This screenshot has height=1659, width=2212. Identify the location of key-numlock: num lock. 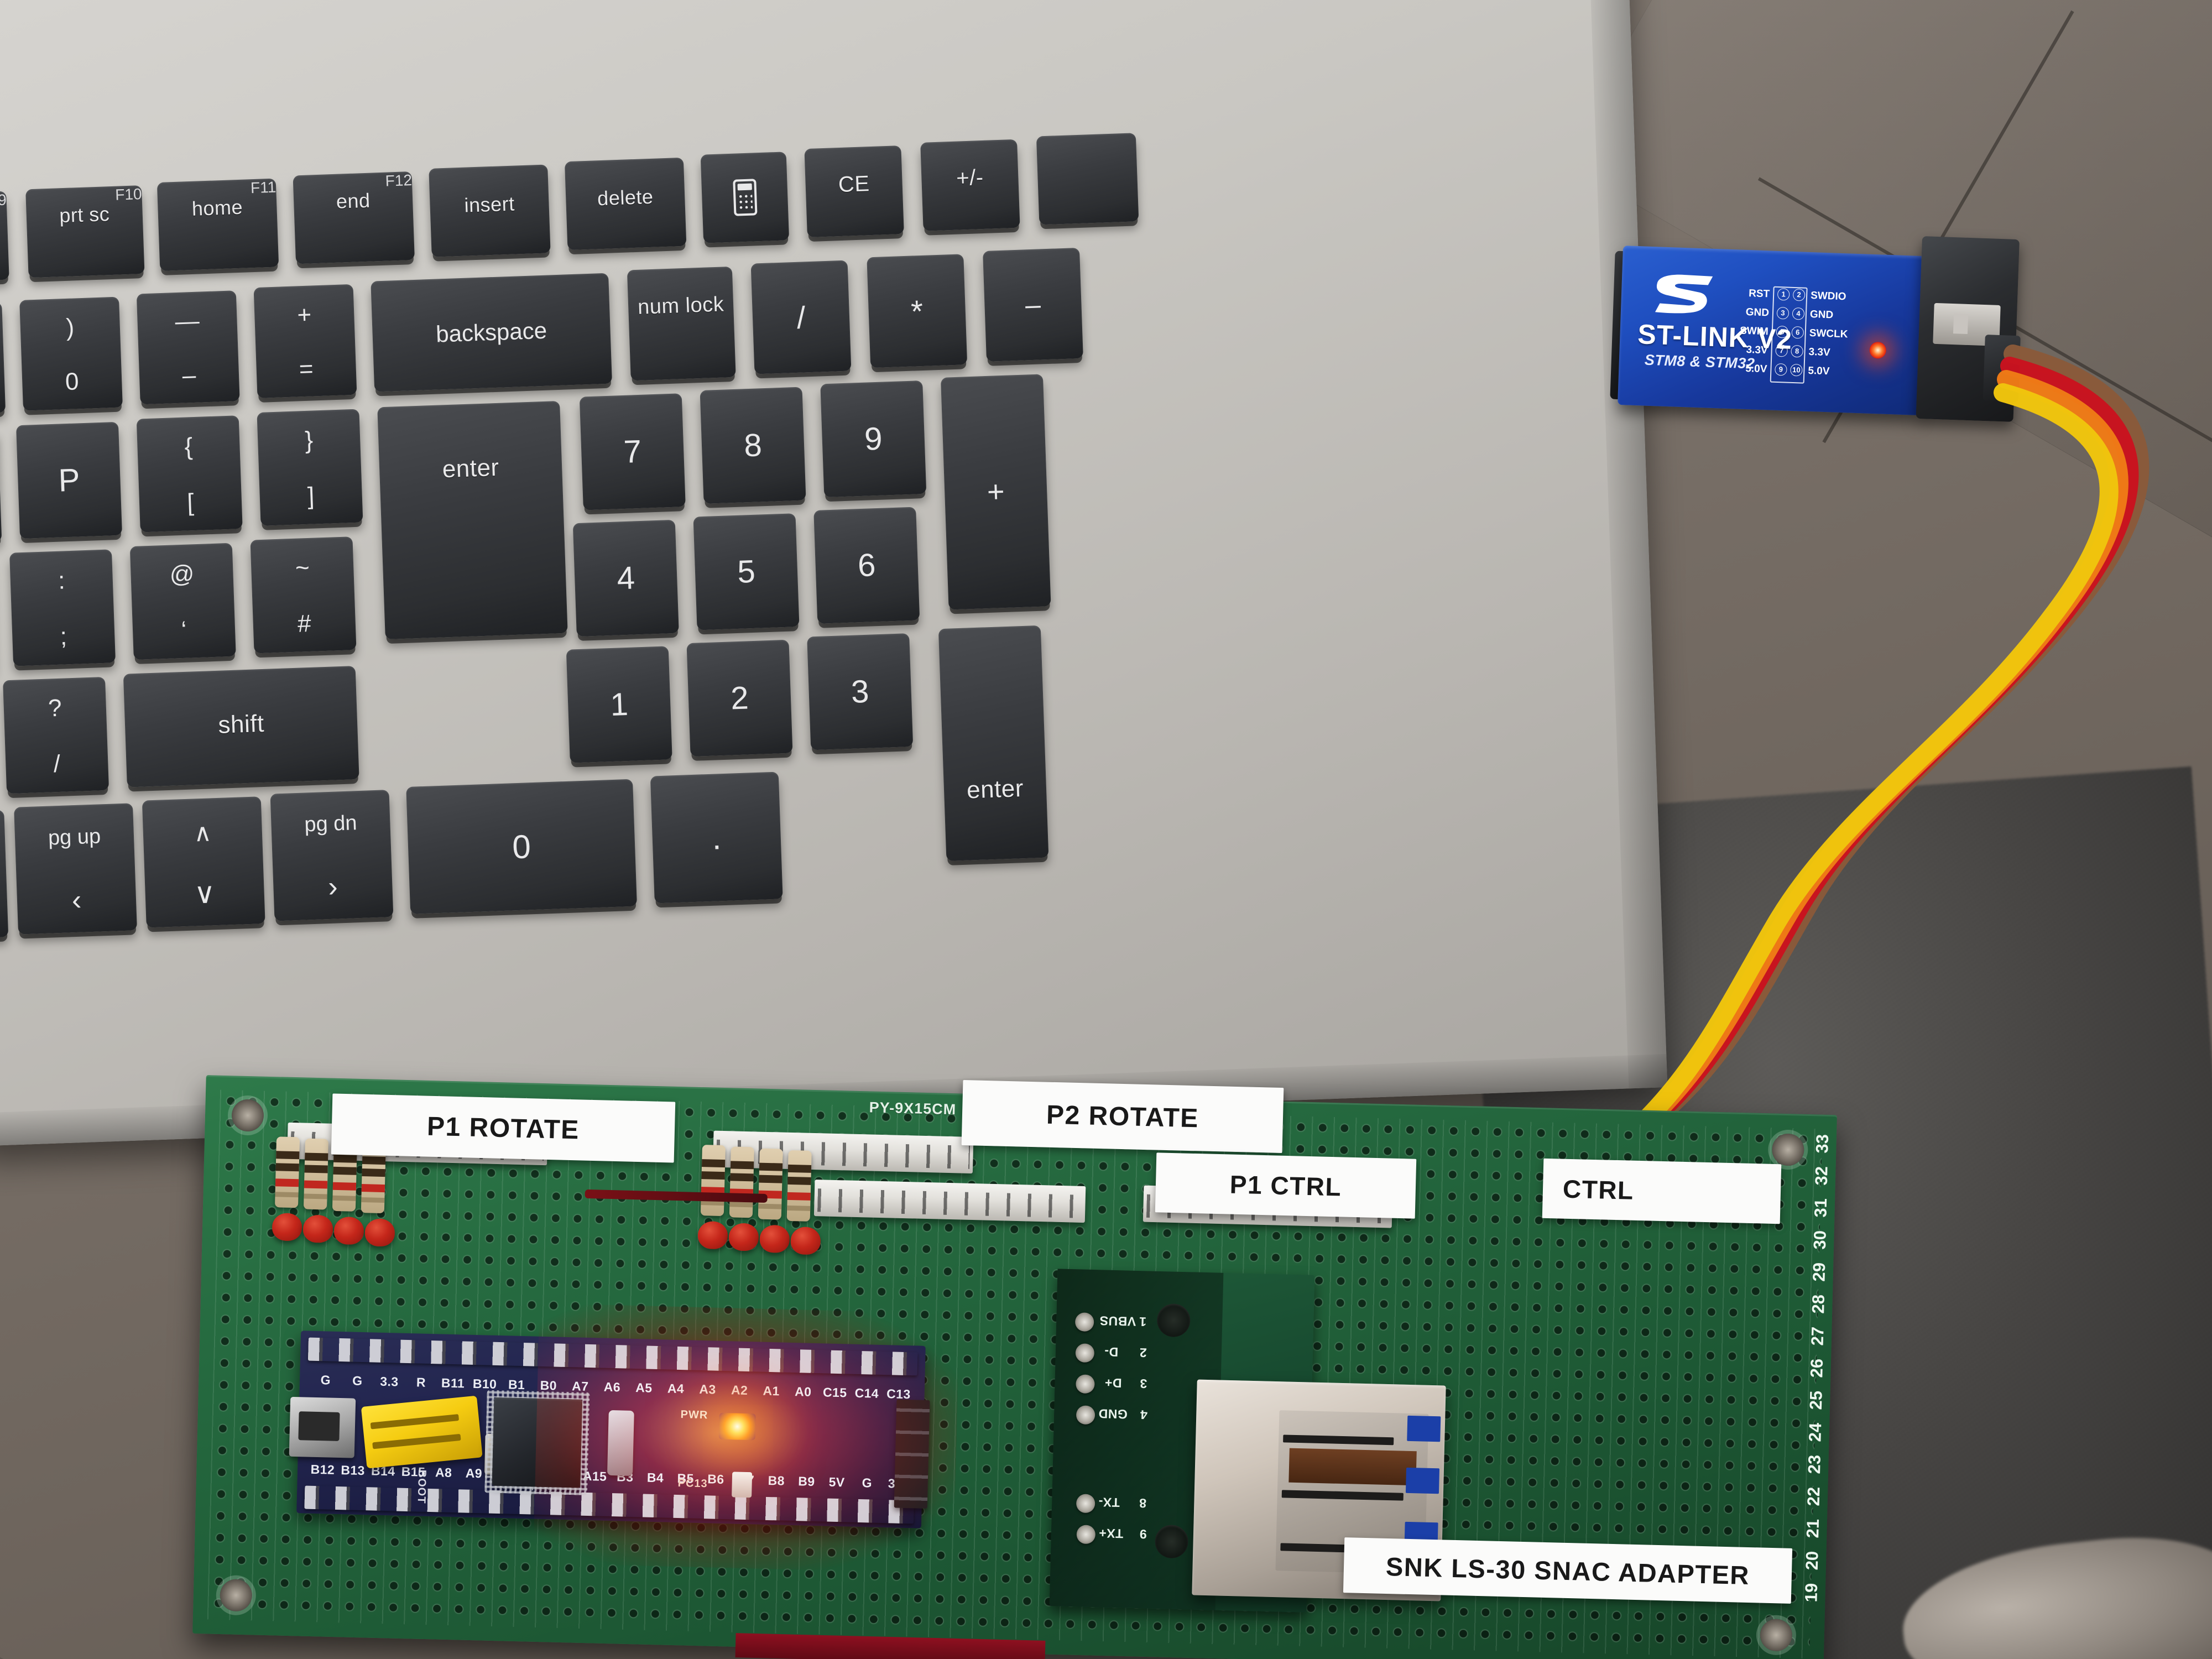
(682, 324).